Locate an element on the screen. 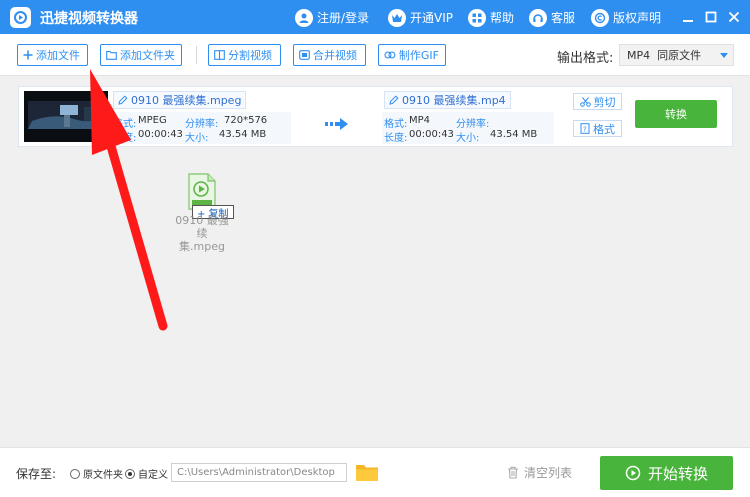 The width and height of the screenshot is (750, 497). close-icon is located at coordinates (734, 17).